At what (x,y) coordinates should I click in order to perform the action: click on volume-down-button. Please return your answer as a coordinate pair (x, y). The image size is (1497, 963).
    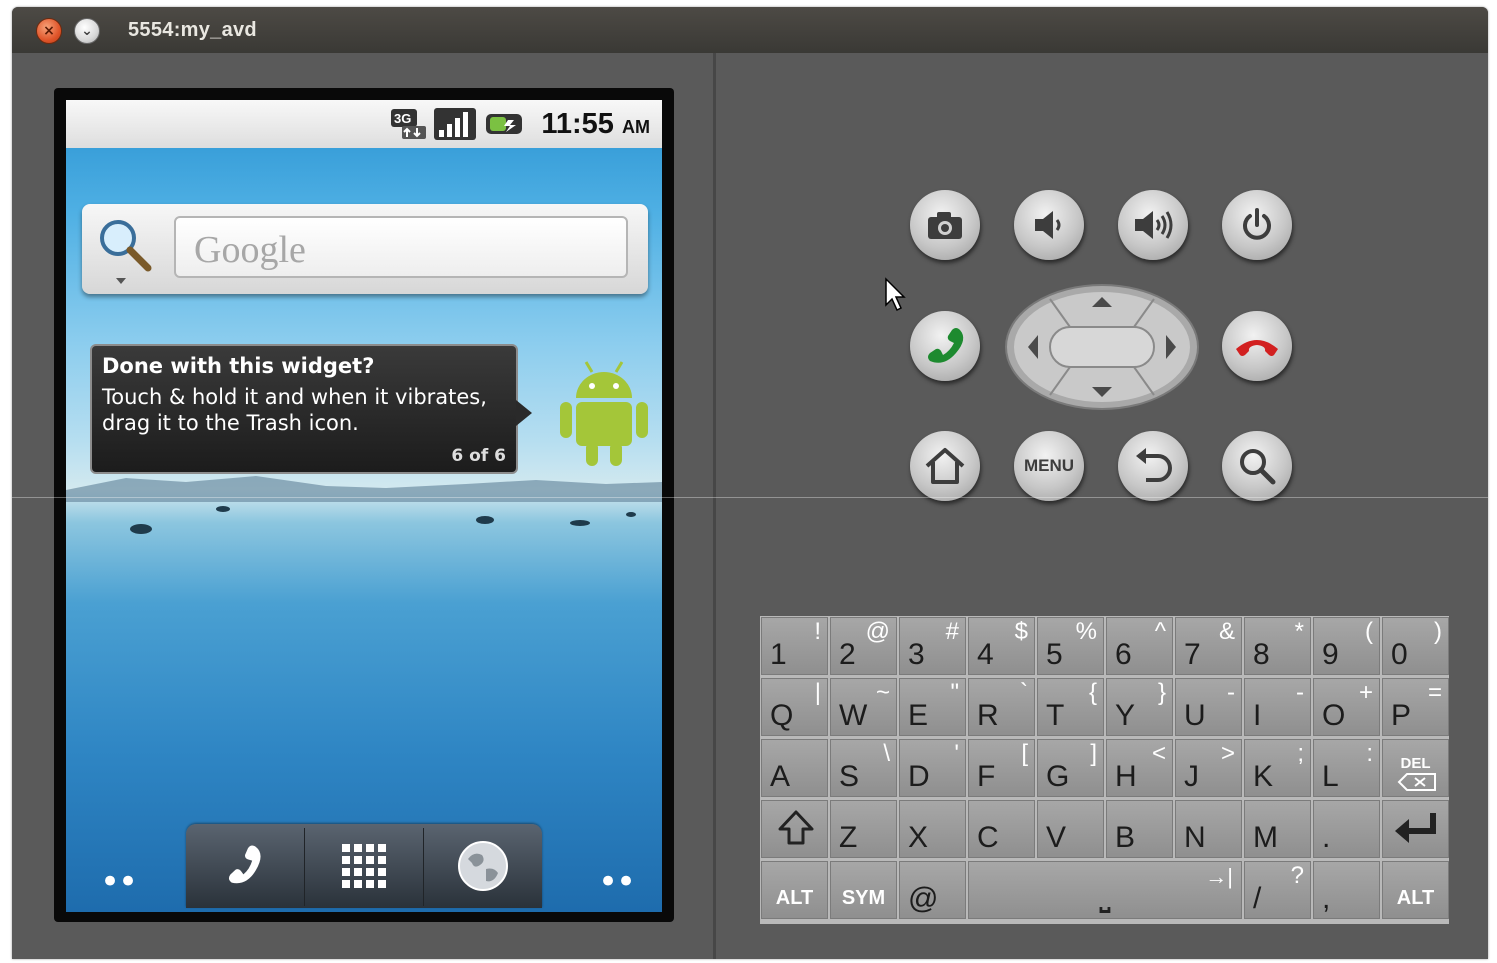
    Looking at the image, I should click on (1049, 225).